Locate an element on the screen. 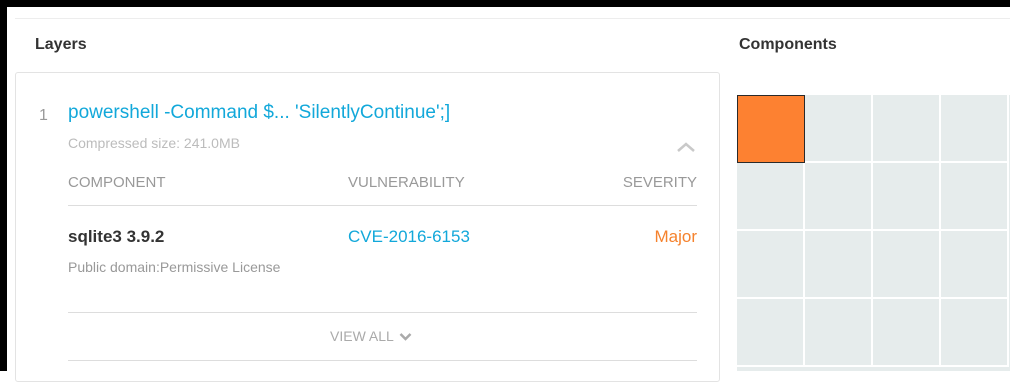 The image size is (1010, 382). column-header-severity: SEVERITY is located at coordinates (659, 182).